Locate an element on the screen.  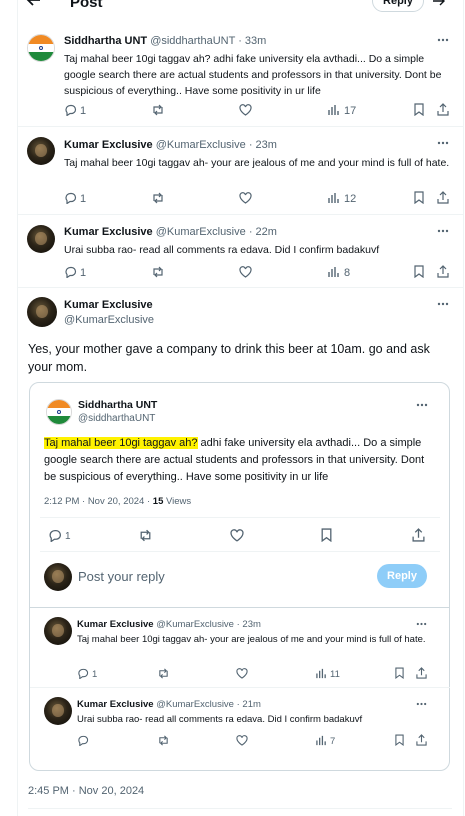
views-label: Views is located at coordinates (177, 501).